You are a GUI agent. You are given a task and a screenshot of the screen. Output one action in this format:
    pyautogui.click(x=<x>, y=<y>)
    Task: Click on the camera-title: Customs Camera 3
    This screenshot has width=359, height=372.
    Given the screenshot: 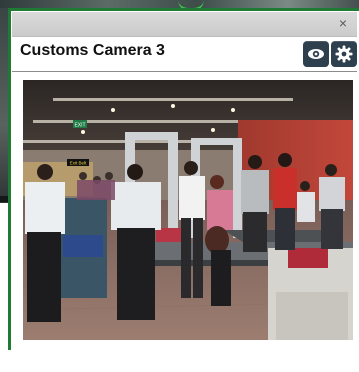 What is the action you would take?
    pyautogui.click(x=92, y=50)
    